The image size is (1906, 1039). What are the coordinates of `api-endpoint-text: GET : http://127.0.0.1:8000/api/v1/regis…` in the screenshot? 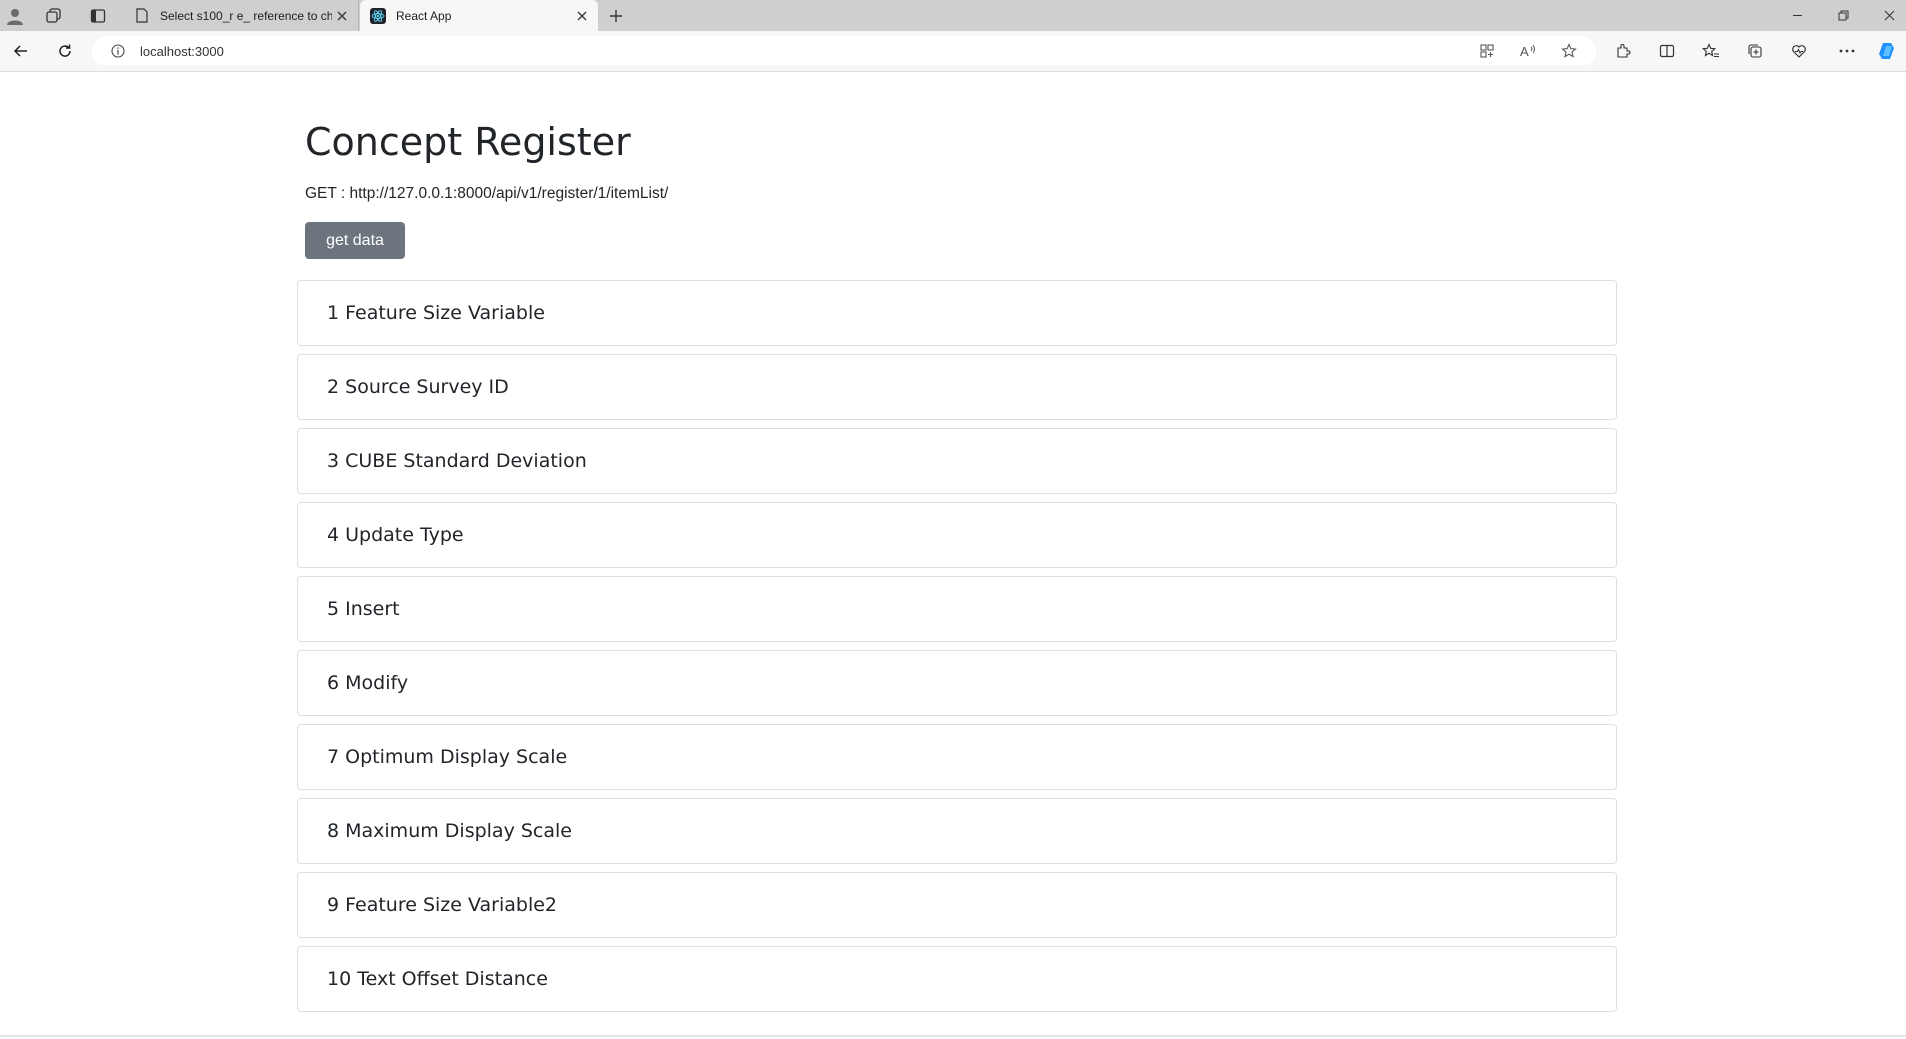 It's located at (487, 193).